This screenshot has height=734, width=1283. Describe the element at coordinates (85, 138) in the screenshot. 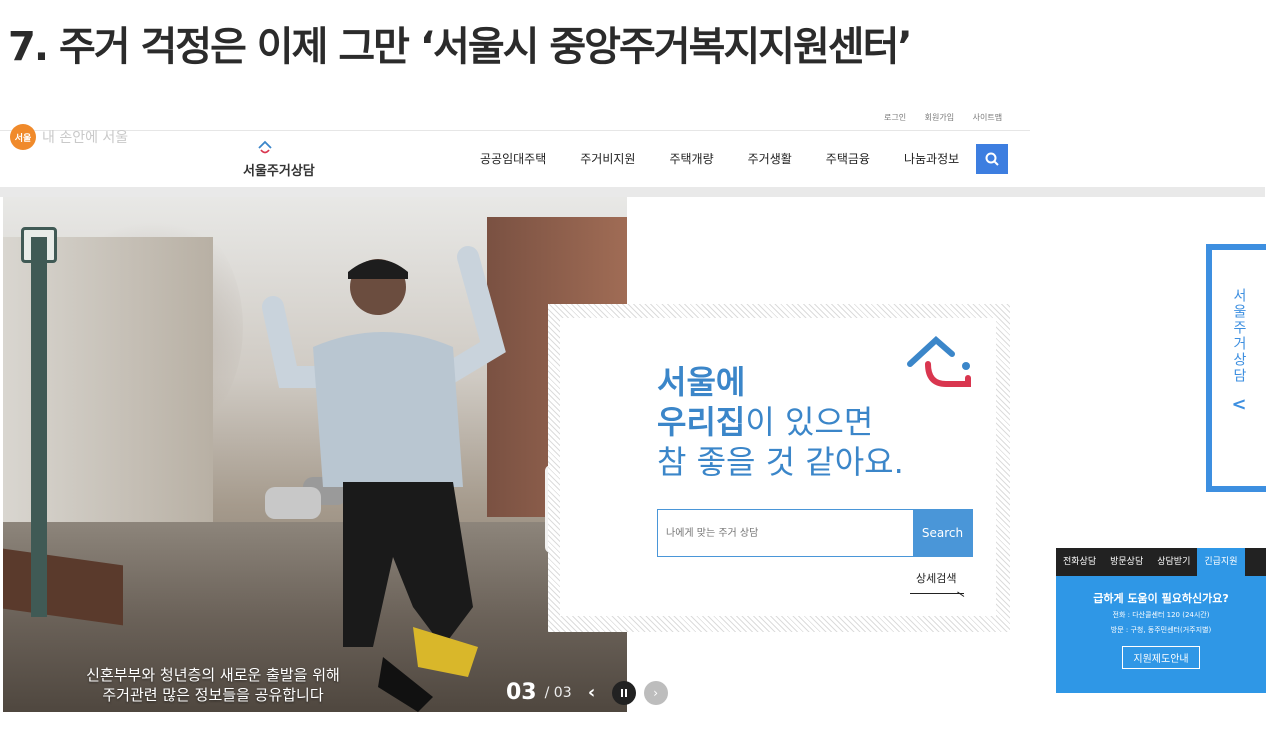

I see `seoul-slogan: 내 손안에 서울` at that location.